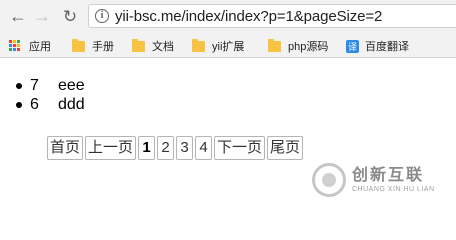 This screenshot has width=456, height=240. Describe the element at coordinates (166, 148) in the screenshot. I see `page-number-link: 2` at that location.